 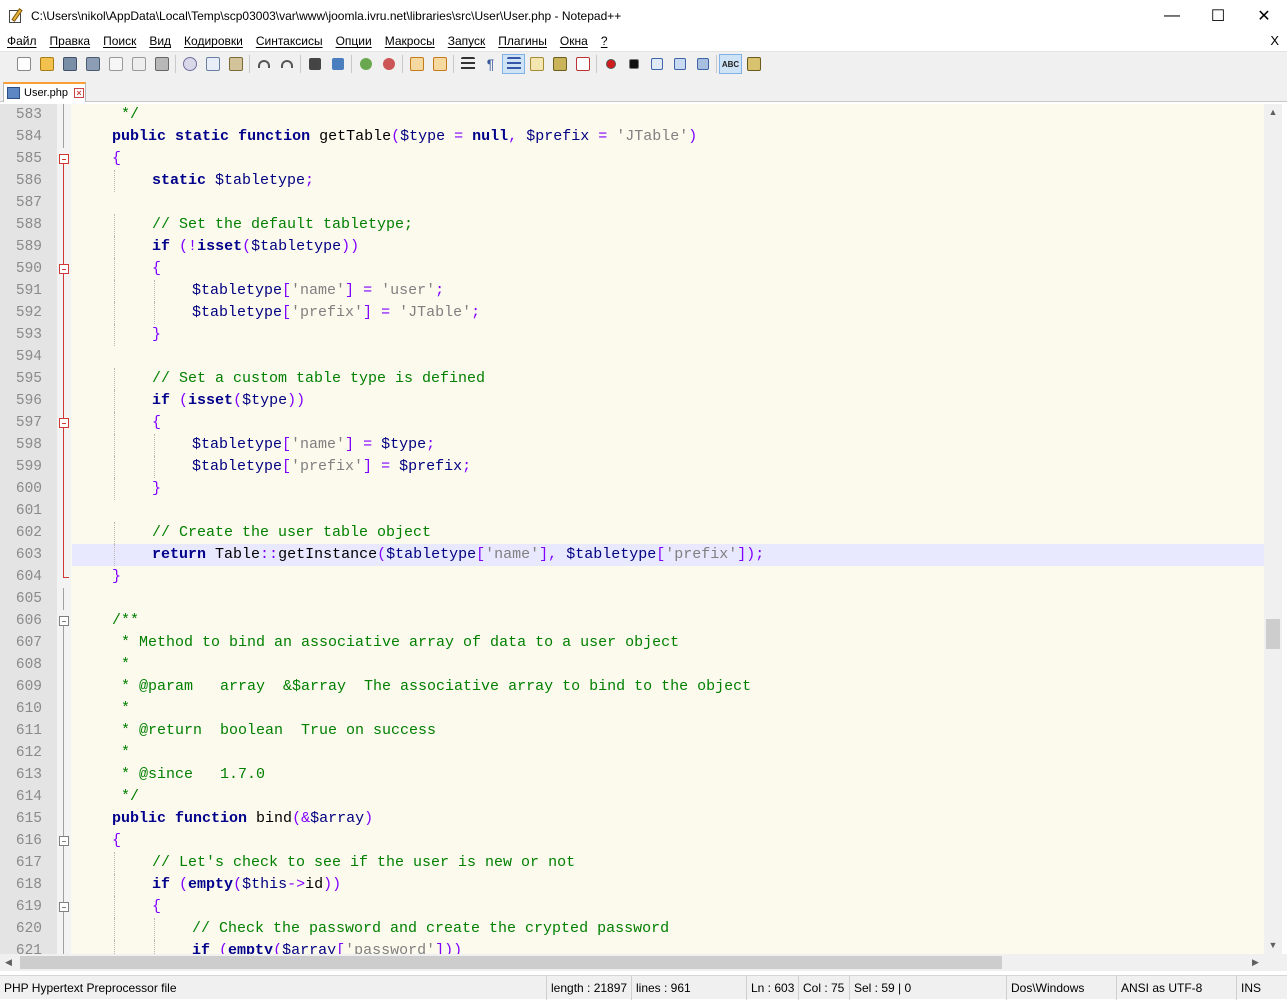 What do you see at coordinates (632, 181) in the screenshot?
I see `code-line: 586 static $tabletype;` at bounding box center [632, 181].